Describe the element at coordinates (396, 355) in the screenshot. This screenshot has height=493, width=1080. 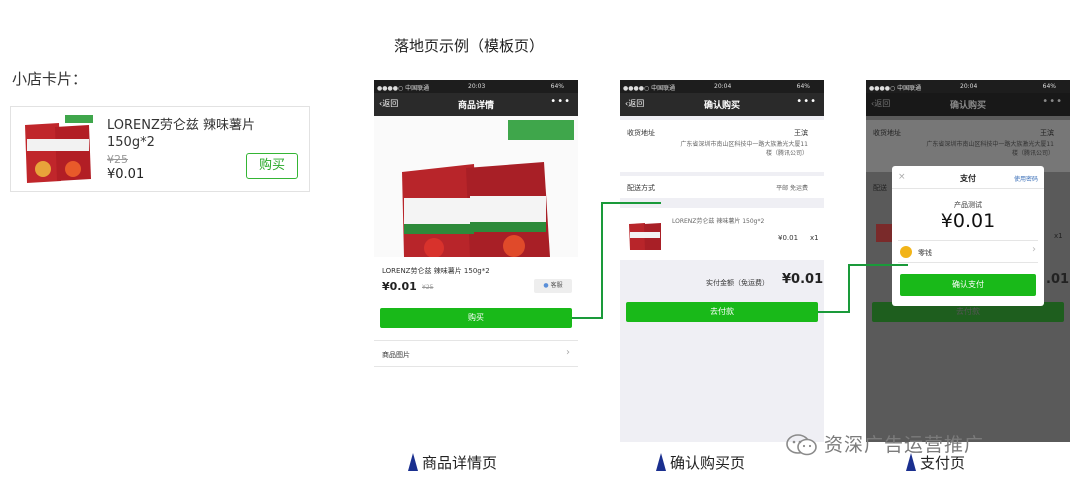
I see `product-pictures-label: 商品图片` at that location.